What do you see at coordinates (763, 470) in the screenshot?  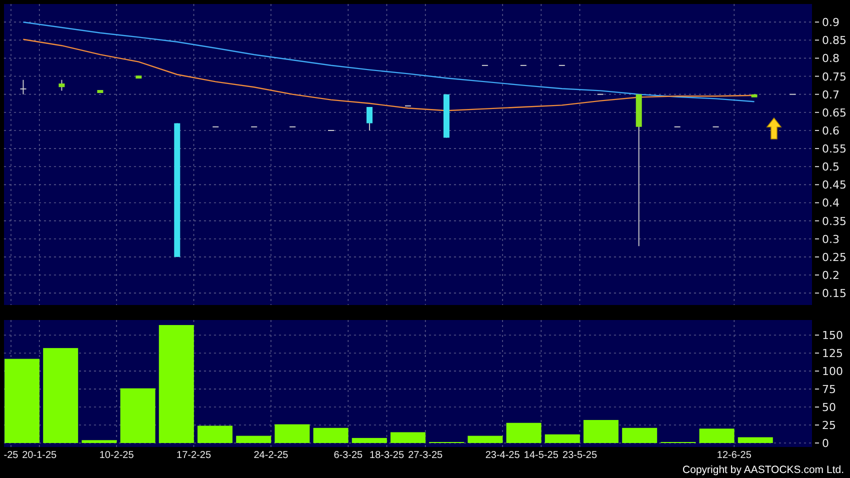 I see `copyright-text: Copyright by AASTOCKS.com Ltd.` at bounding box center [763, 470].